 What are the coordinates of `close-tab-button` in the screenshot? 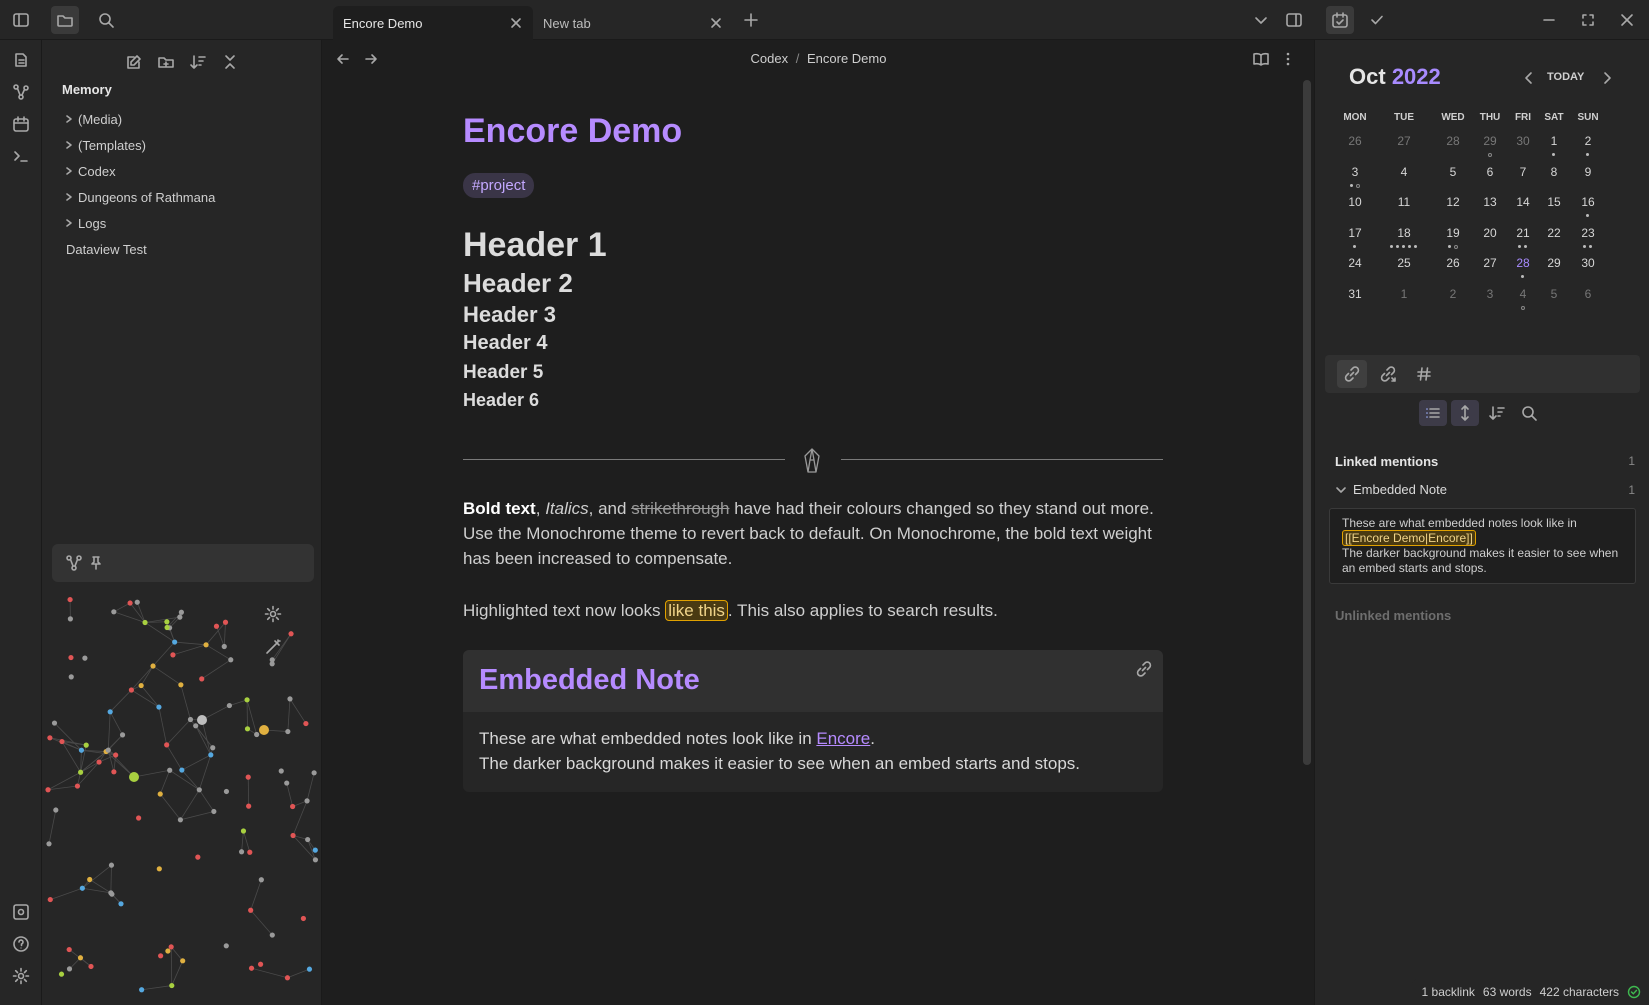 It's located at (716, 23).